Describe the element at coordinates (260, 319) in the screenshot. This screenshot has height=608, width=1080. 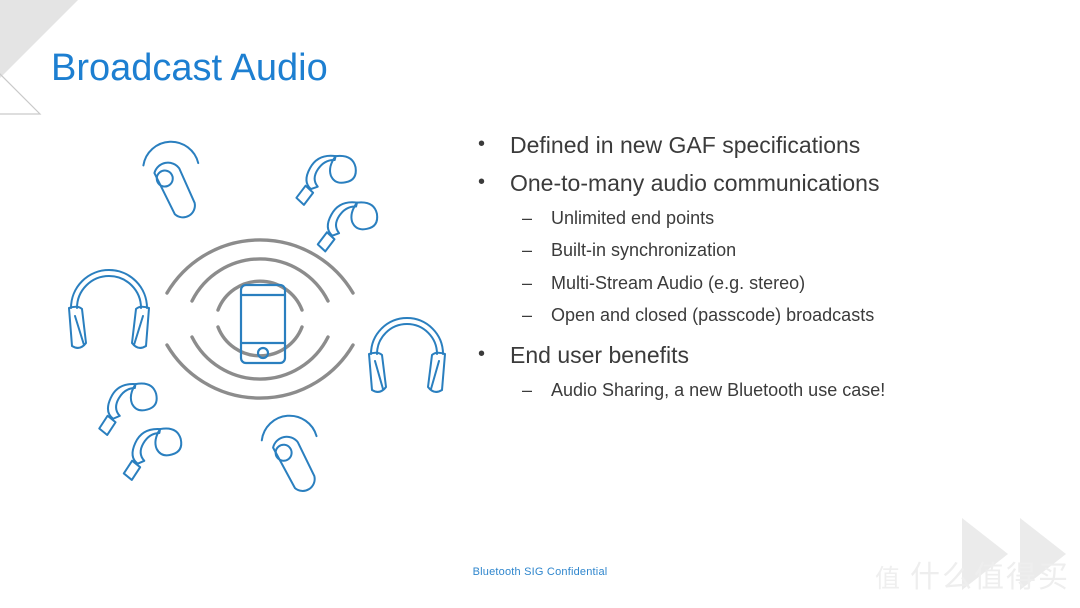
I see `broadcast-waves-icon` at that location.